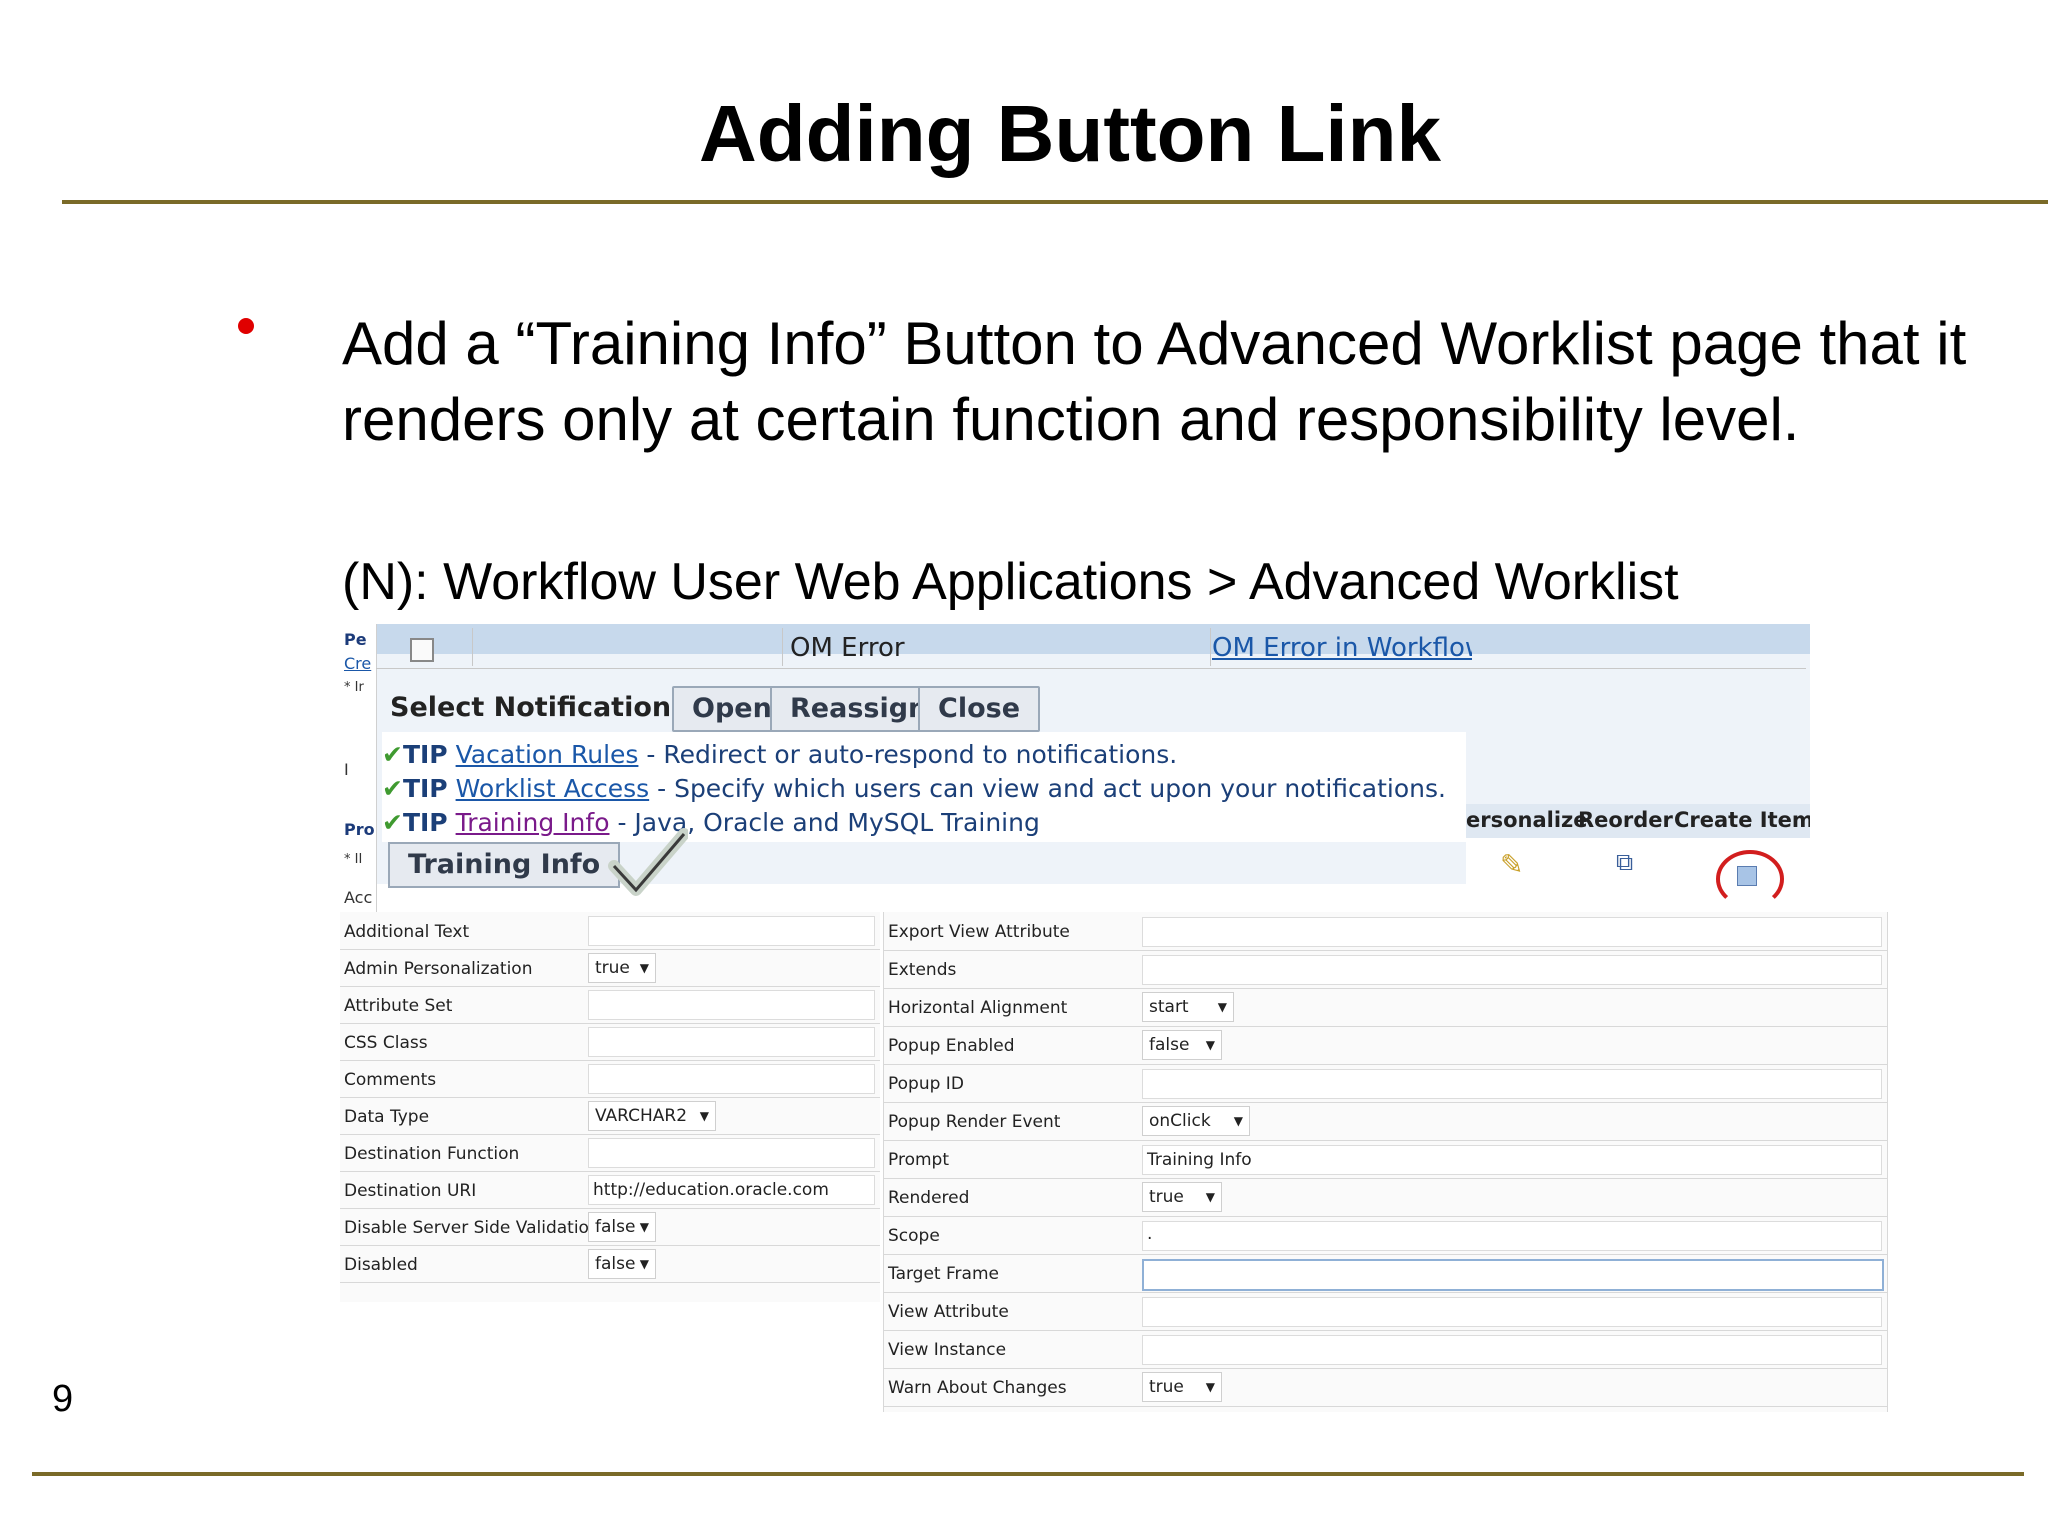 The height and width of the screenshot is (1536, 2048). I want to click on personalize-header: ersonalize, so click(1527, 820).